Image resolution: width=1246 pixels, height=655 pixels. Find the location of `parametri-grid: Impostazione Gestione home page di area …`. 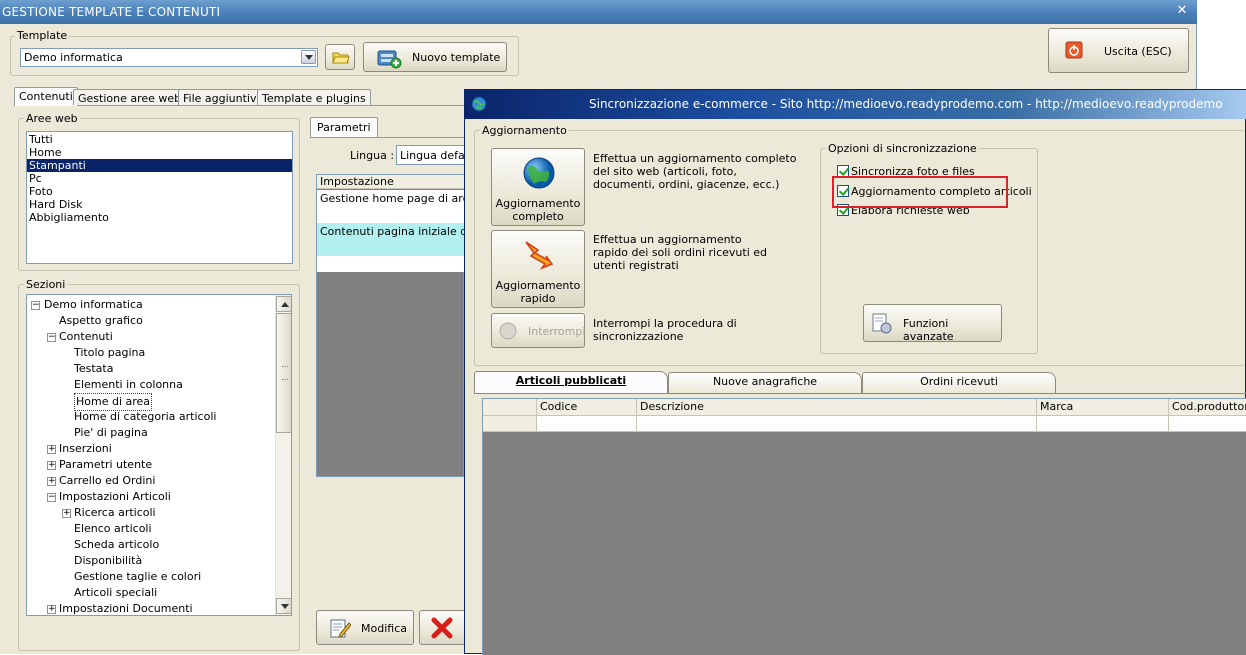

parametri-grid: Impostazione Gestione home page di area … is located at coordinates (404, 325).